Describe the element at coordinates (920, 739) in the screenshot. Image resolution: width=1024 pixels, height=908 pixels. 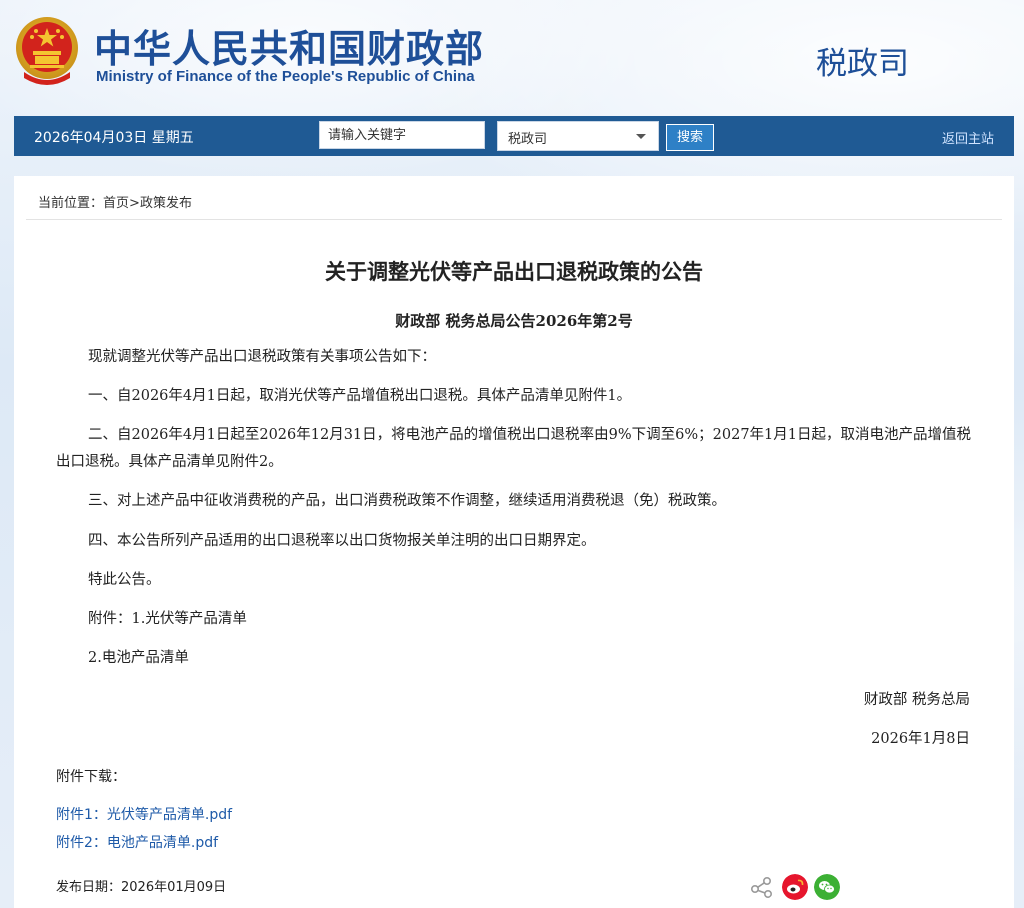
I see `sign-date: 2026年1月8日` at that location.